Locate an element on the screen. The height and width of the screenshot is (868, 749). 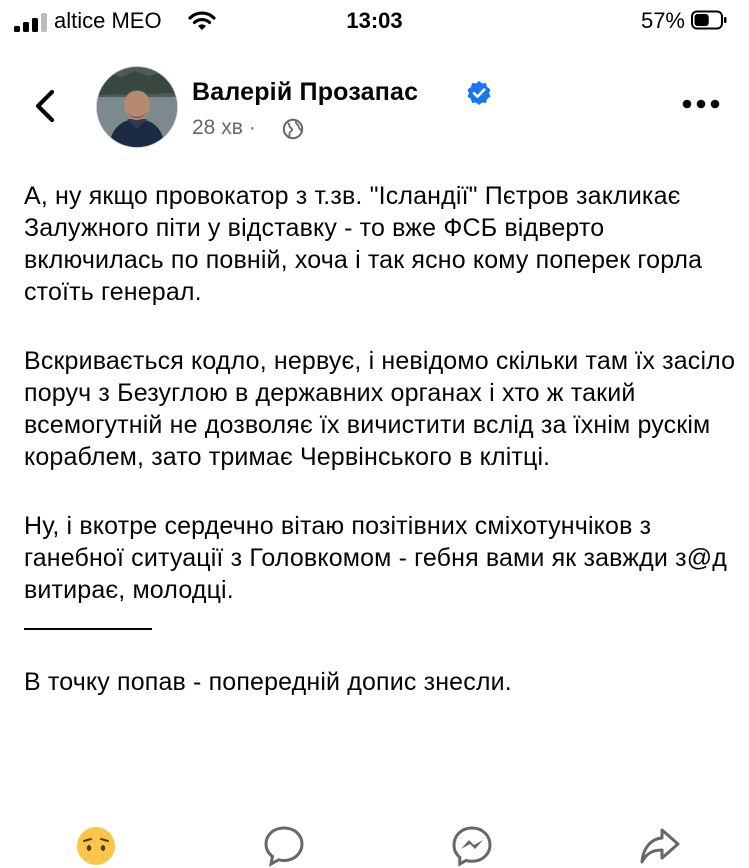
clock: 13:03 is located at coordinates (374, 20).